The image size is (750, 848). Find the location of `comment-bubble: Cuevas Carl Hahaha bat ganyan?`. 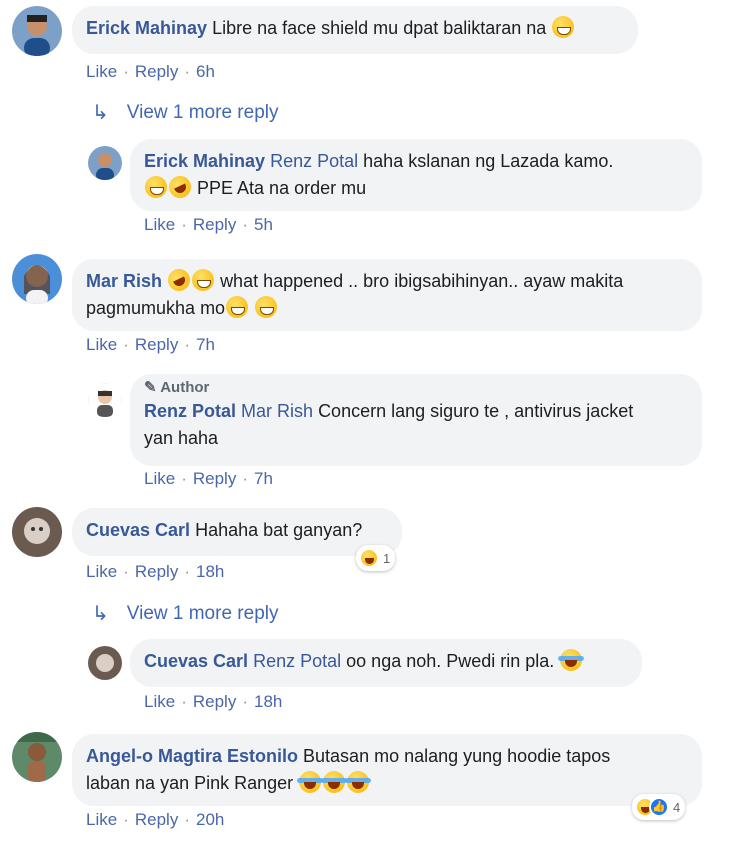

comment-bubble: Cuevas Carl Hahaha bat ganyan? is located at coordinates (237, 532).